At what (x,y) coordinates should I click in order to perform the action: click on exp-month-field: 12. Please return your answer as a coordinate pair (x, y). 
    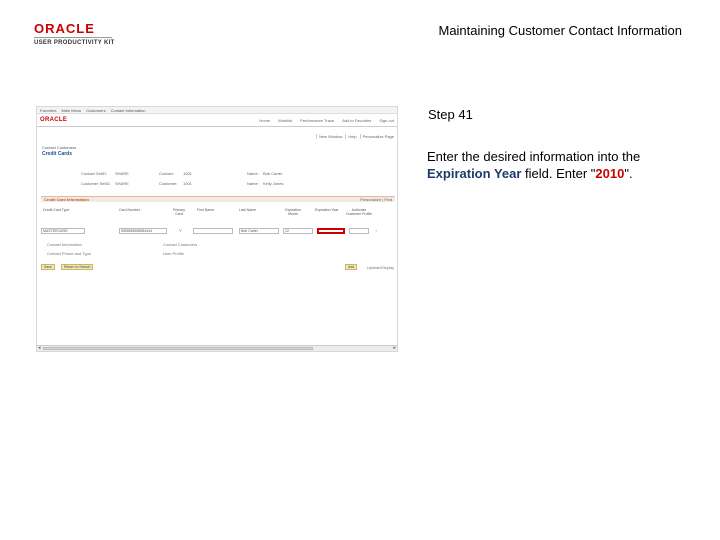
    Looking at the image, I should click on (298, 231).